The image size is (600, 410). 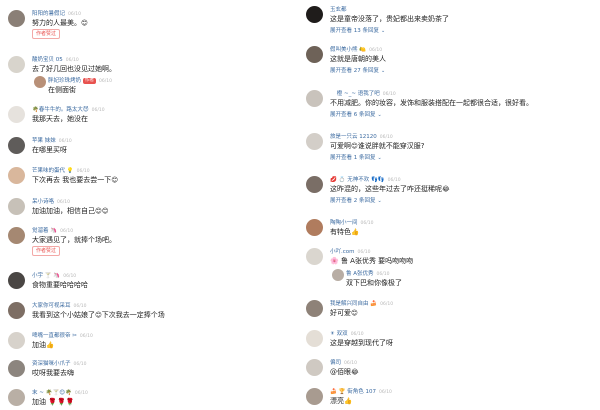 I want to click on comment-item: 芒果味的蛋代 💡 06/10 下次再去 我也要去尝一下😊, so click(x=149, y=176).